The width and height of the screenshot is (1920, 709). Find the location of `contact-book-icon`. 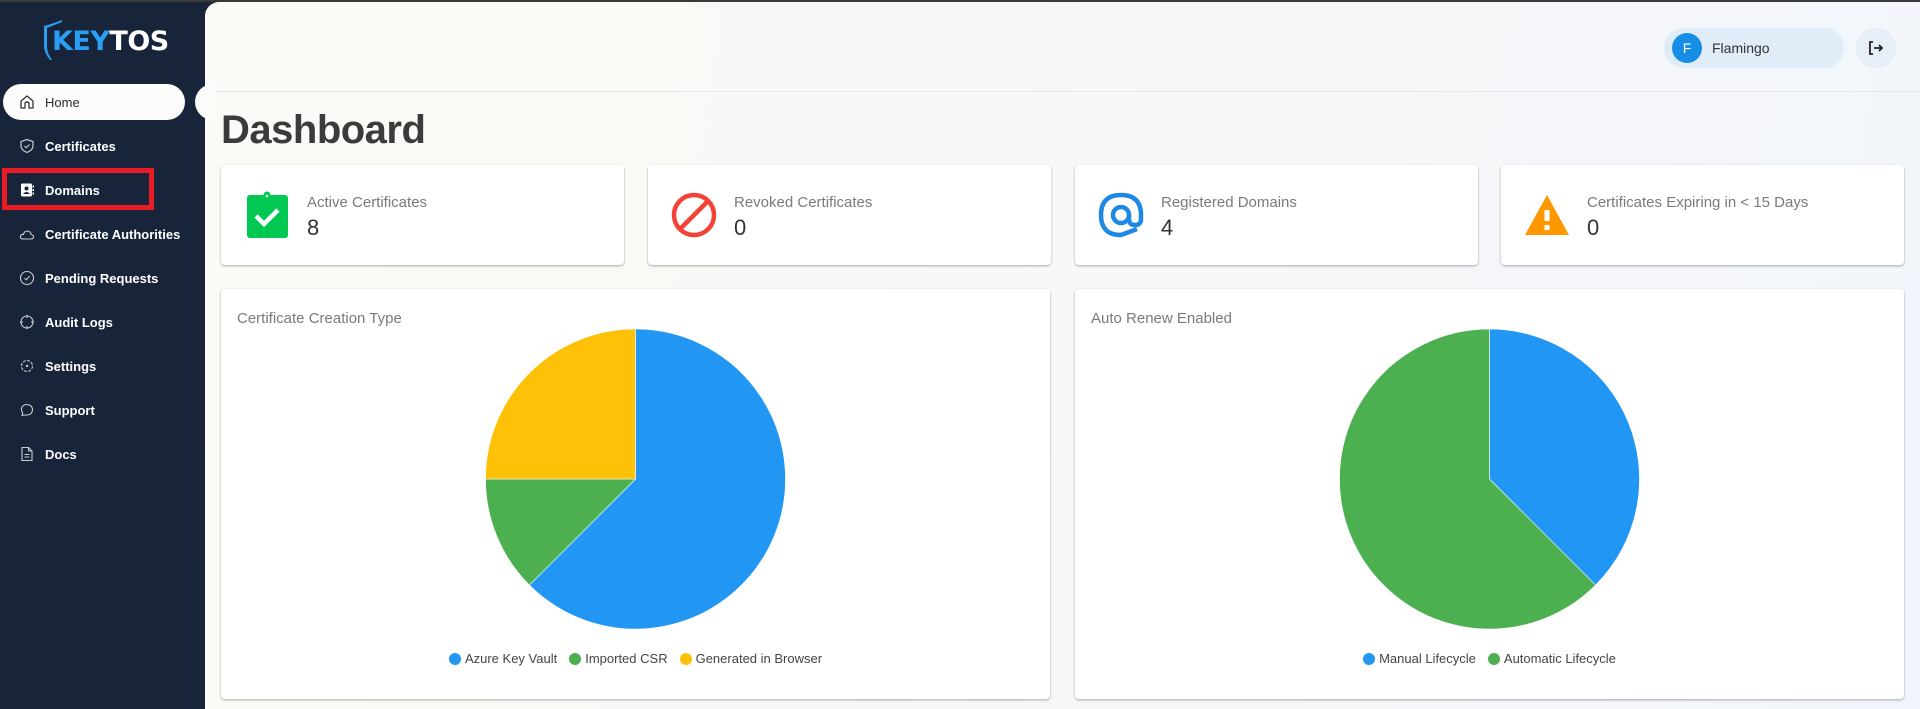

contact-book-icon is located at coordinates (27, 190).